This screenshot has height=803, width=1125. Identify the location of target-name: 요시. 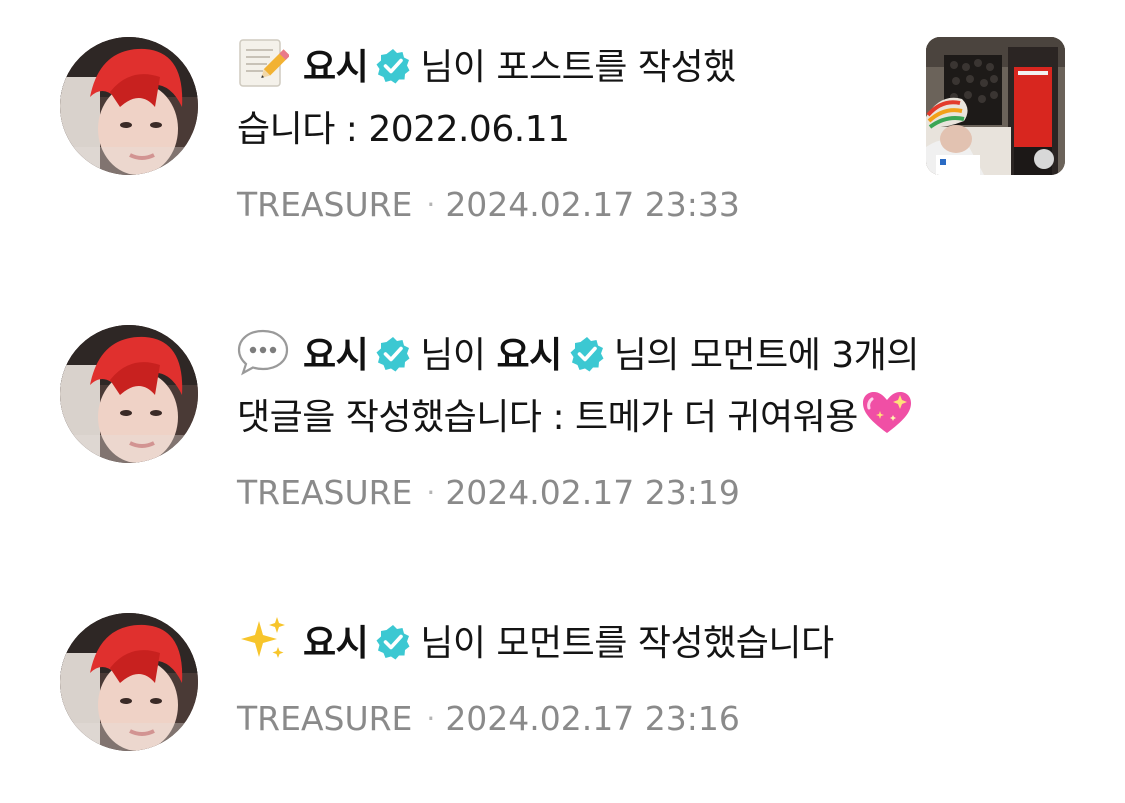
(529, 355).